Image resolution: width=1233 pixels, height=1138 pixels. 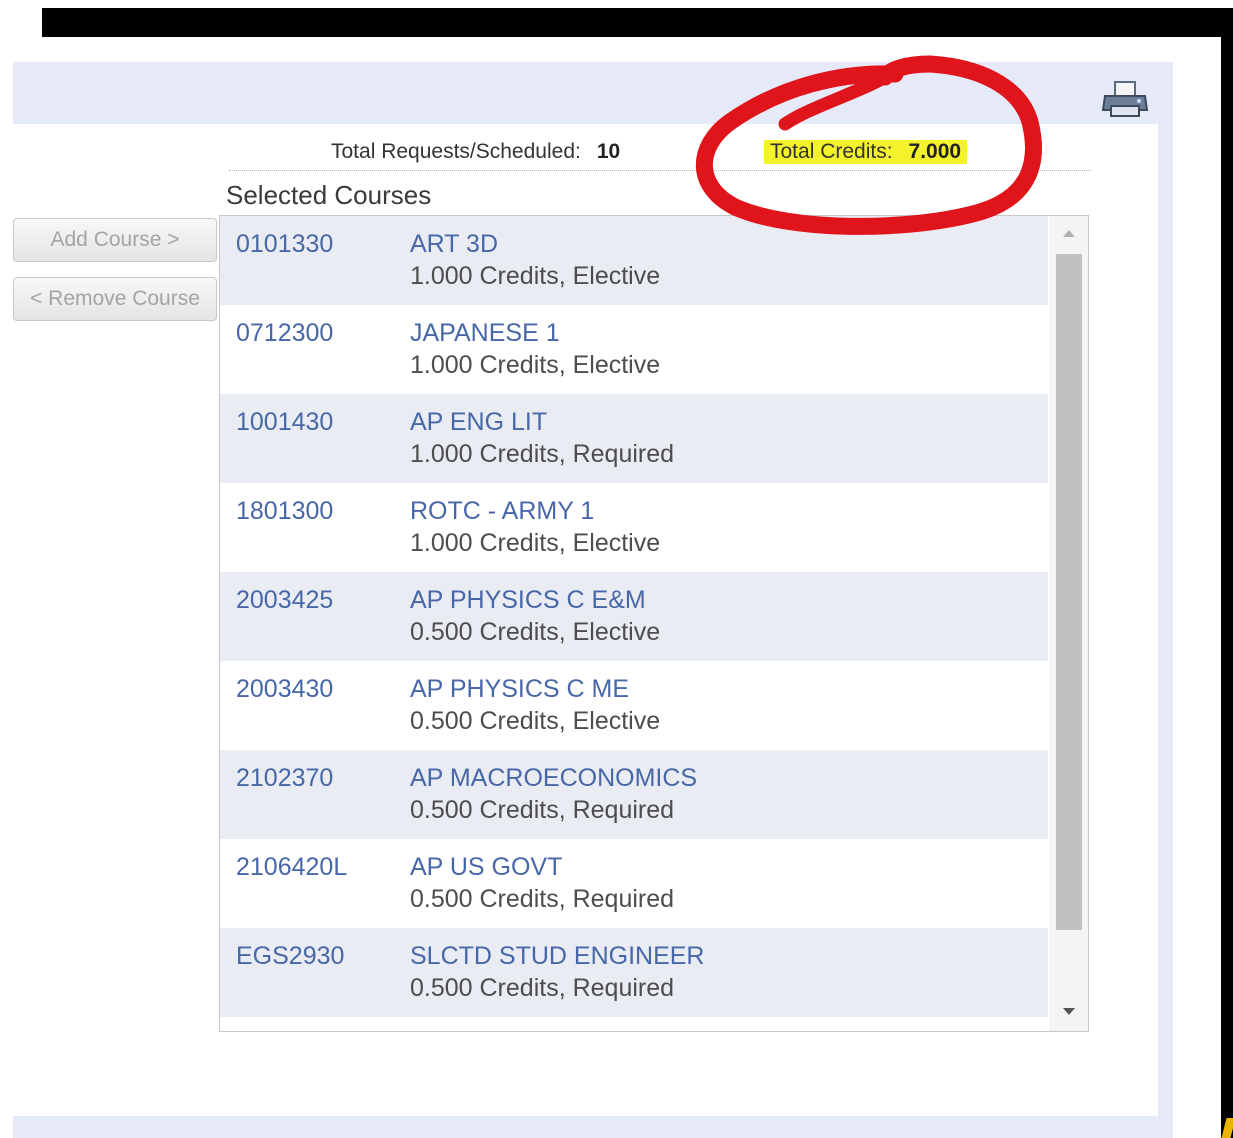 I want to click on course-name: AP PHYSICS C ME, so click(x=519, y=689).